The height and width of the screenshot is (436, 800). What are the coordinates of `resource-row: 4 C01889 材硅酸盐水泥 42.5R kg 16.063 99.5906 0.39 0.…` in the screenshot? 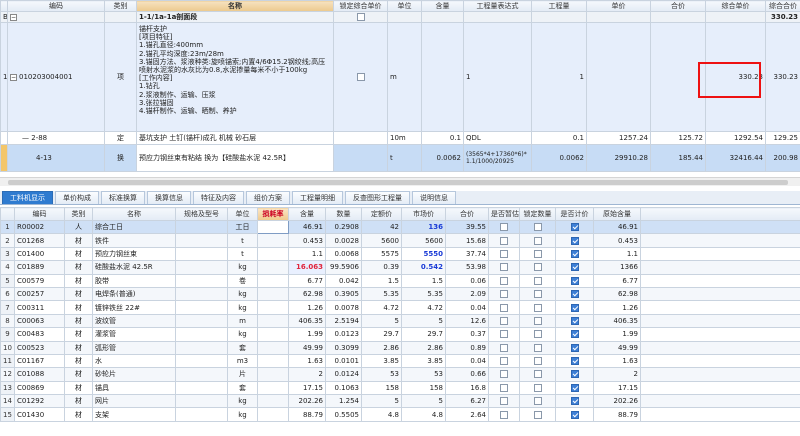 It's located at (400, 267).